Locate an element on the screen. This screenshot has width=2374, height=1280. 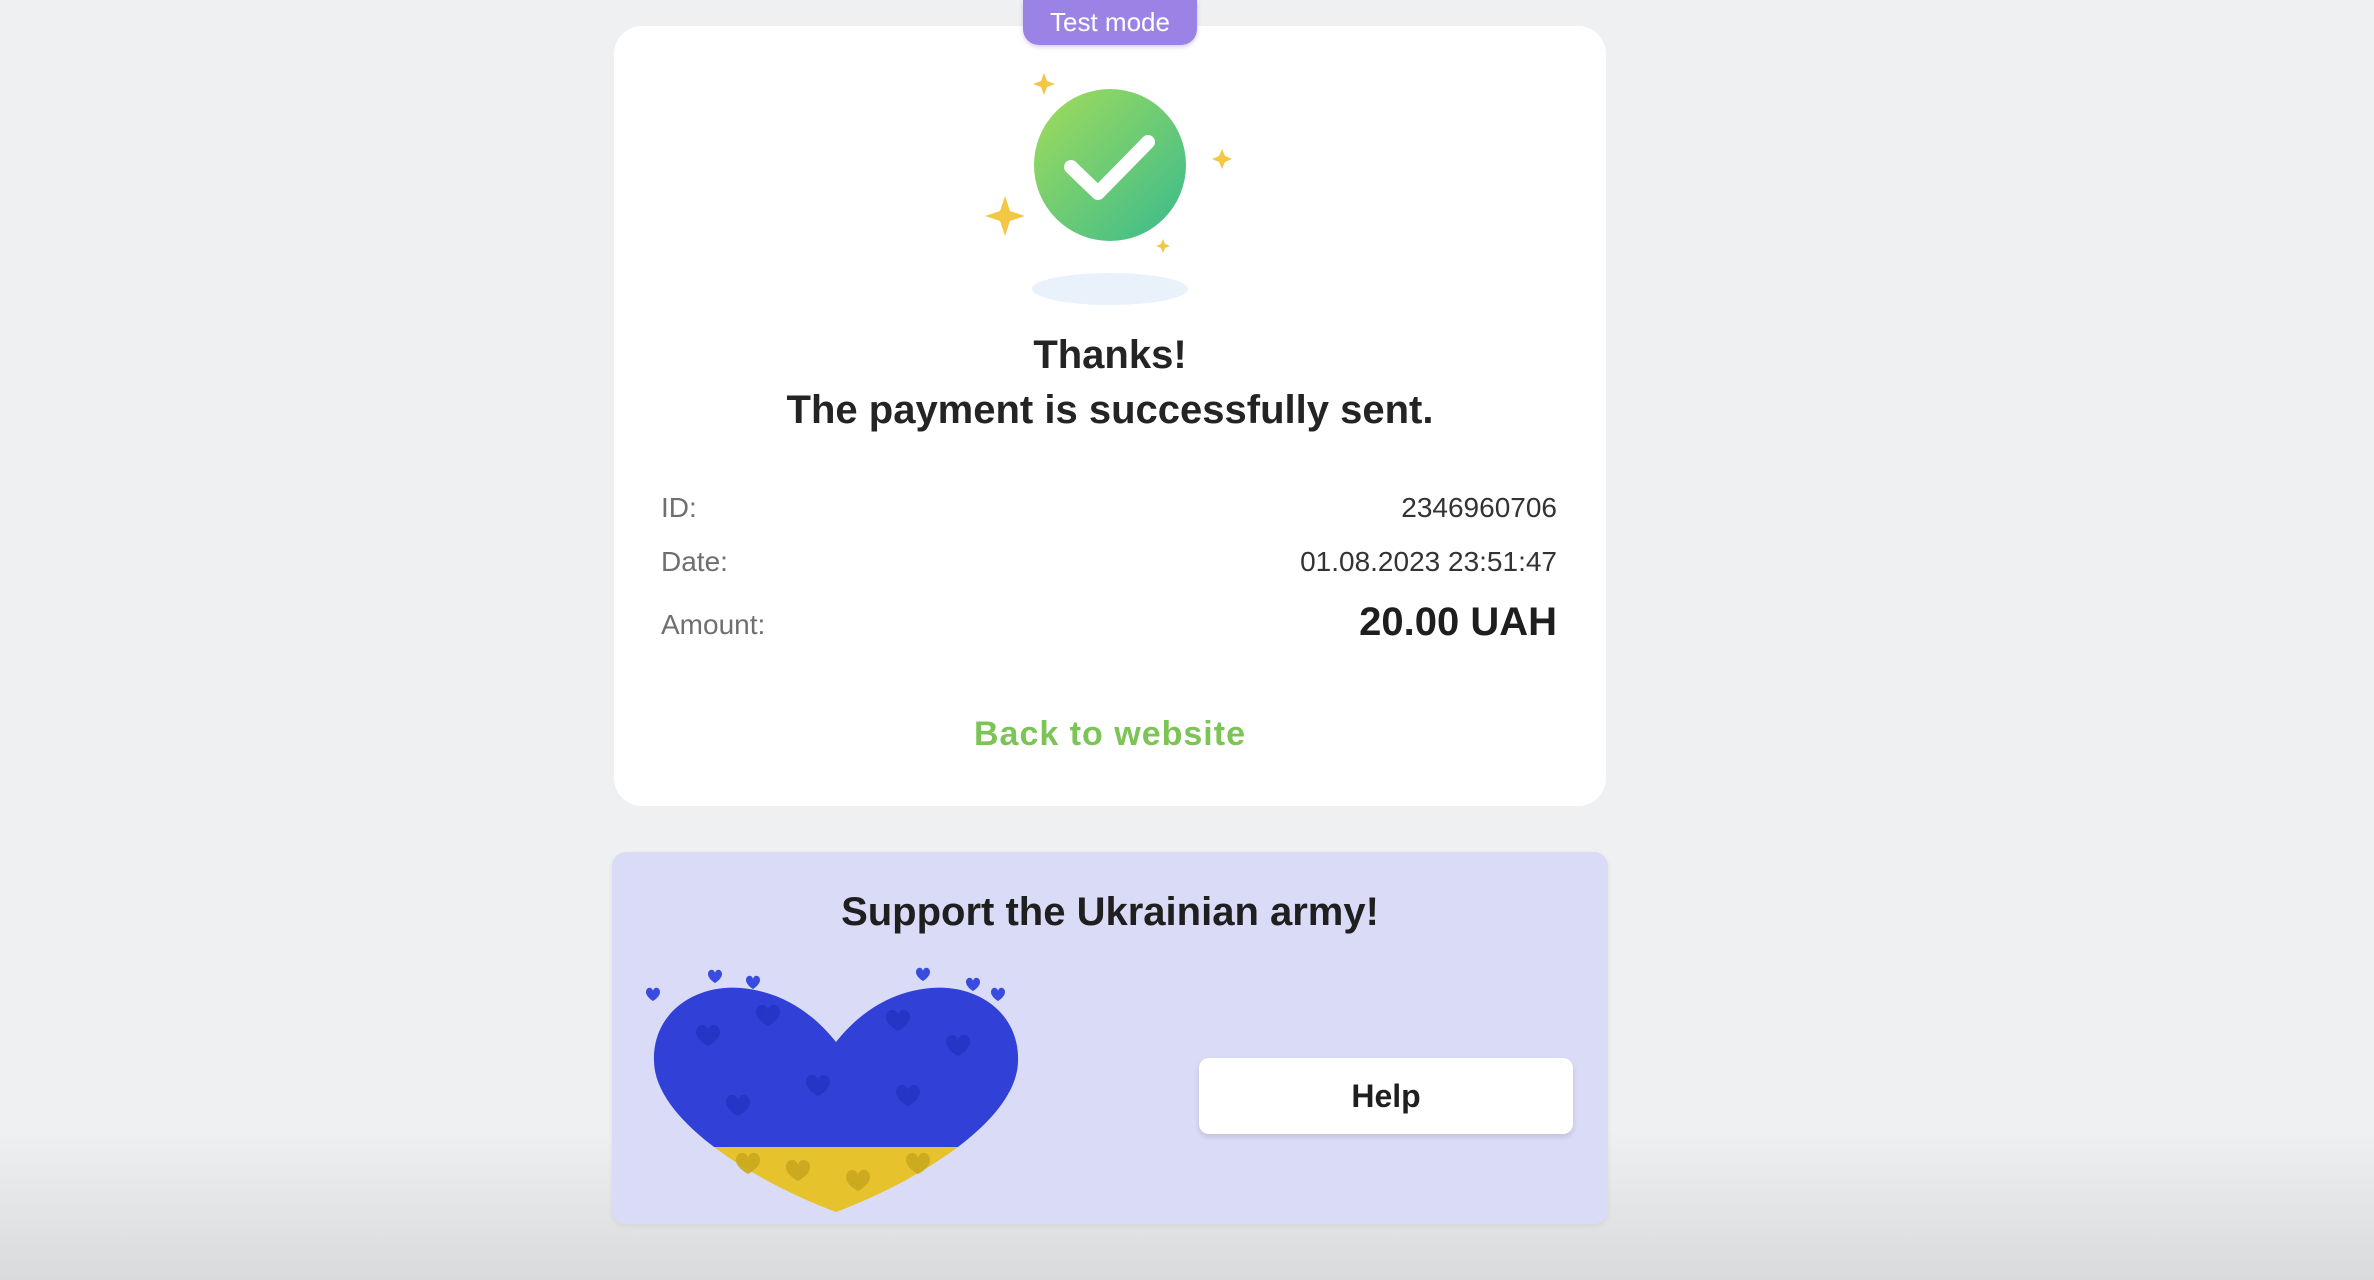
payment-sent-heading: The payment is successfully sent. is located at coordinates (1110, 410).